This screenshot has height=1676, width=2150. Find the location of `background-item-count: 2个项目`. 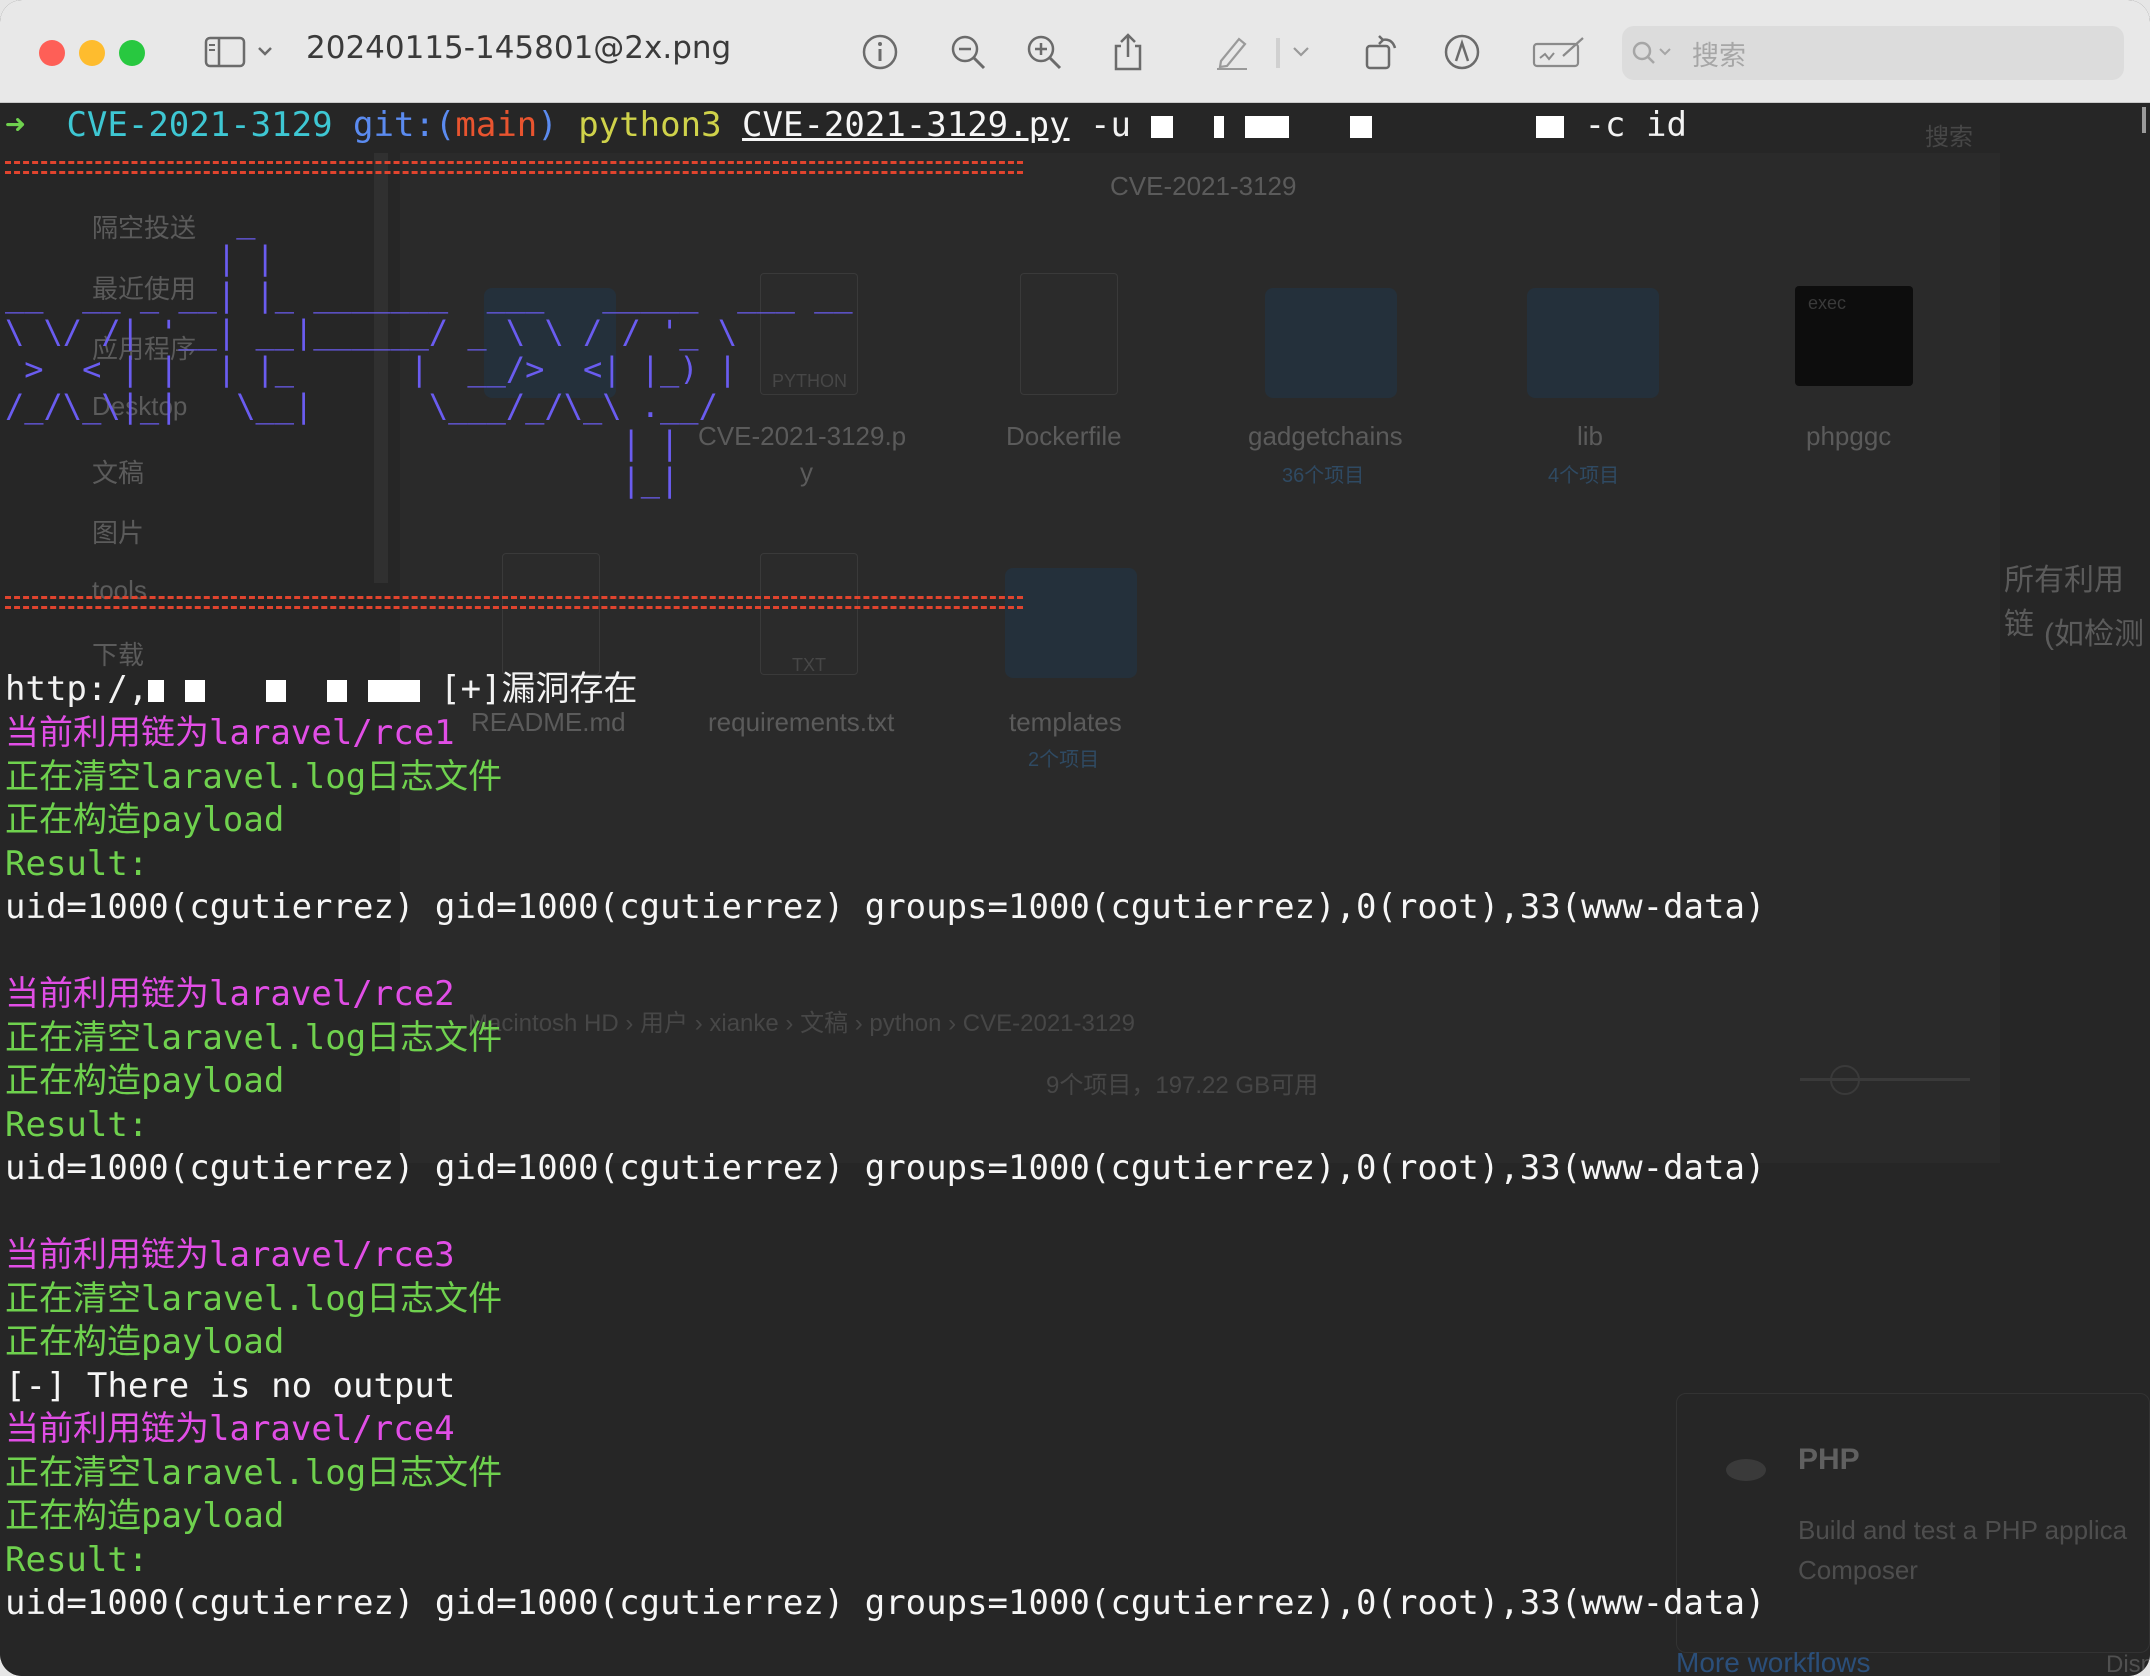

background-item-count: 2个项目 is located at coordinates (1064, 760).